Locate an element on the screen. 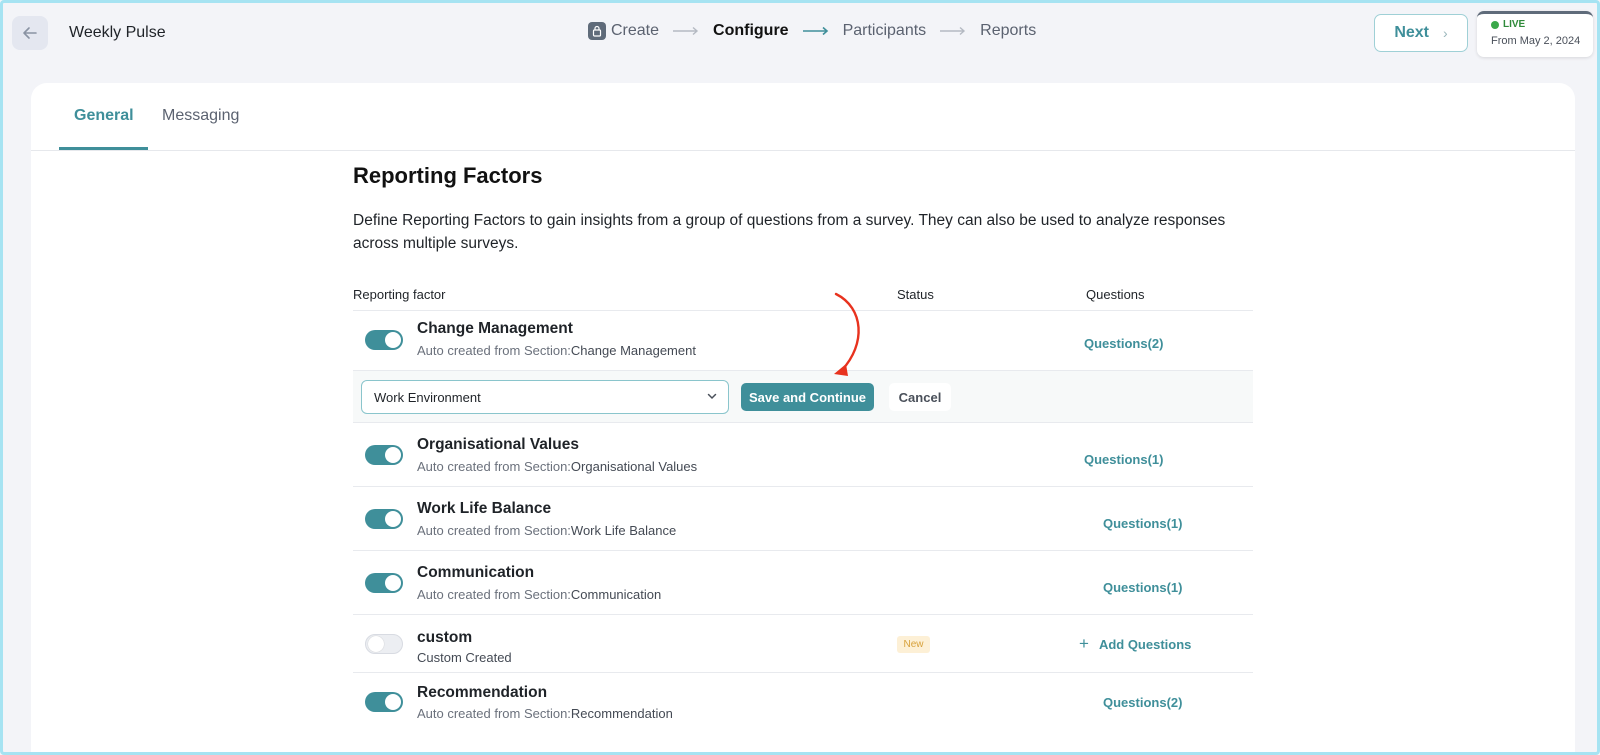 The image size is (1600, 755). next-label: Next is located at coordinates (1411, 32).